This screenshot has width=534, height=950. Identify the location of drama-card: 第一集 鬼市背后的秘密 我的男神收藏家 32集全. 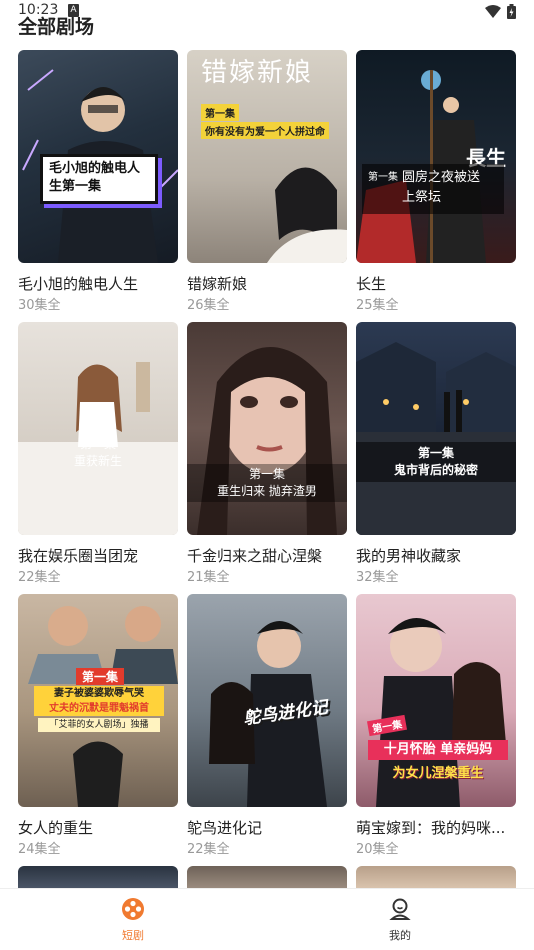
(436, 453).